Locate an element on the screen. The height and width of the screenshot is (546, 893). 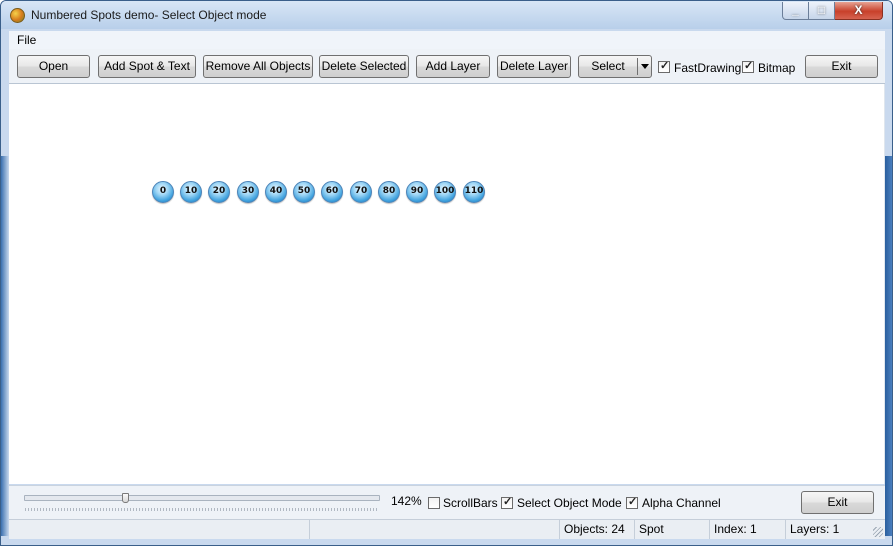
spot-label: 100 is located at coordinates (445, 191).